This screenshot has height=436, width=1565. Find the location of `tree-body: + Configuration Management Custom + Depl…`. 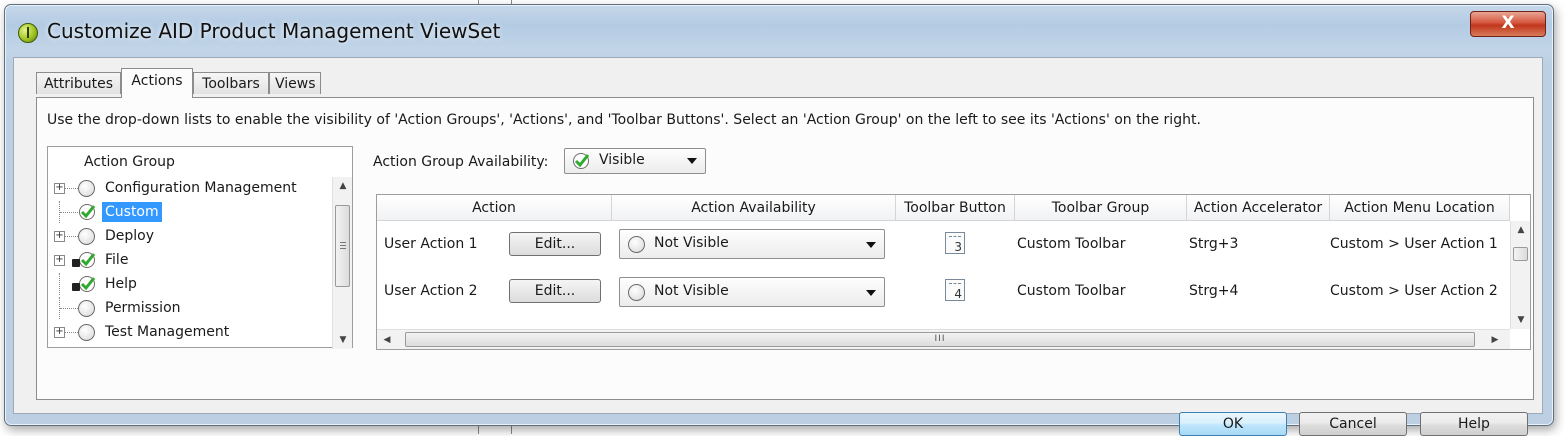

tree-body: + Configuration Management Custom + Depl… is located at coordinates (190, 263).